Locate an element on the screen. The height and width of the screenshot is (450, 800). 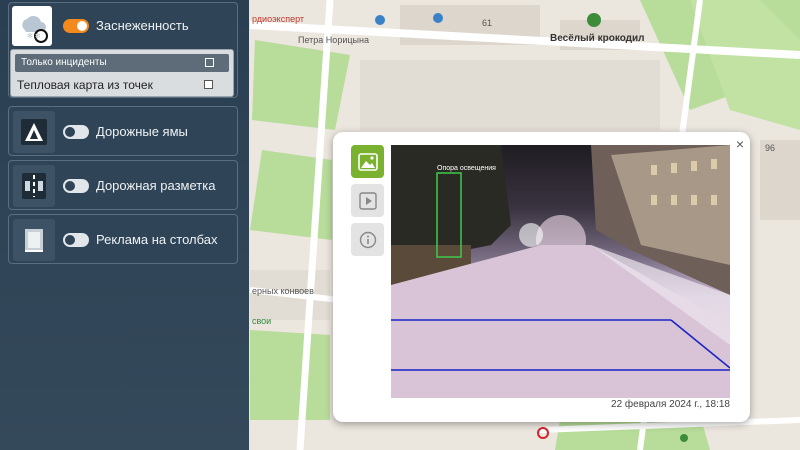
photo-tab is located at coordinates (367, 161).